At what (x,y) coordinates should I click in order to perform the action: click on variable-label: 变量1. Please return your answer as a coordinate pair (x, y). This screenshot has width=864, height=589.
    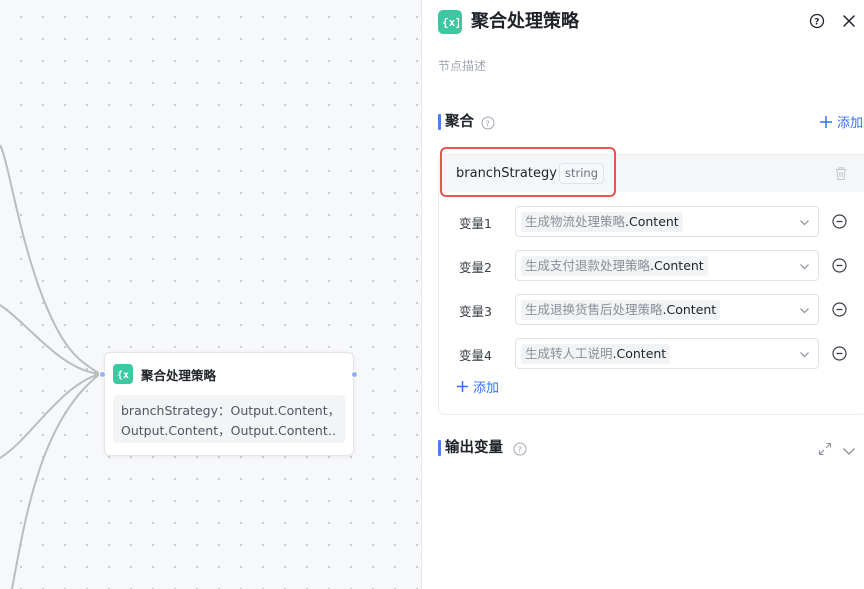
    Looking at the image, I should click on (475, 223).